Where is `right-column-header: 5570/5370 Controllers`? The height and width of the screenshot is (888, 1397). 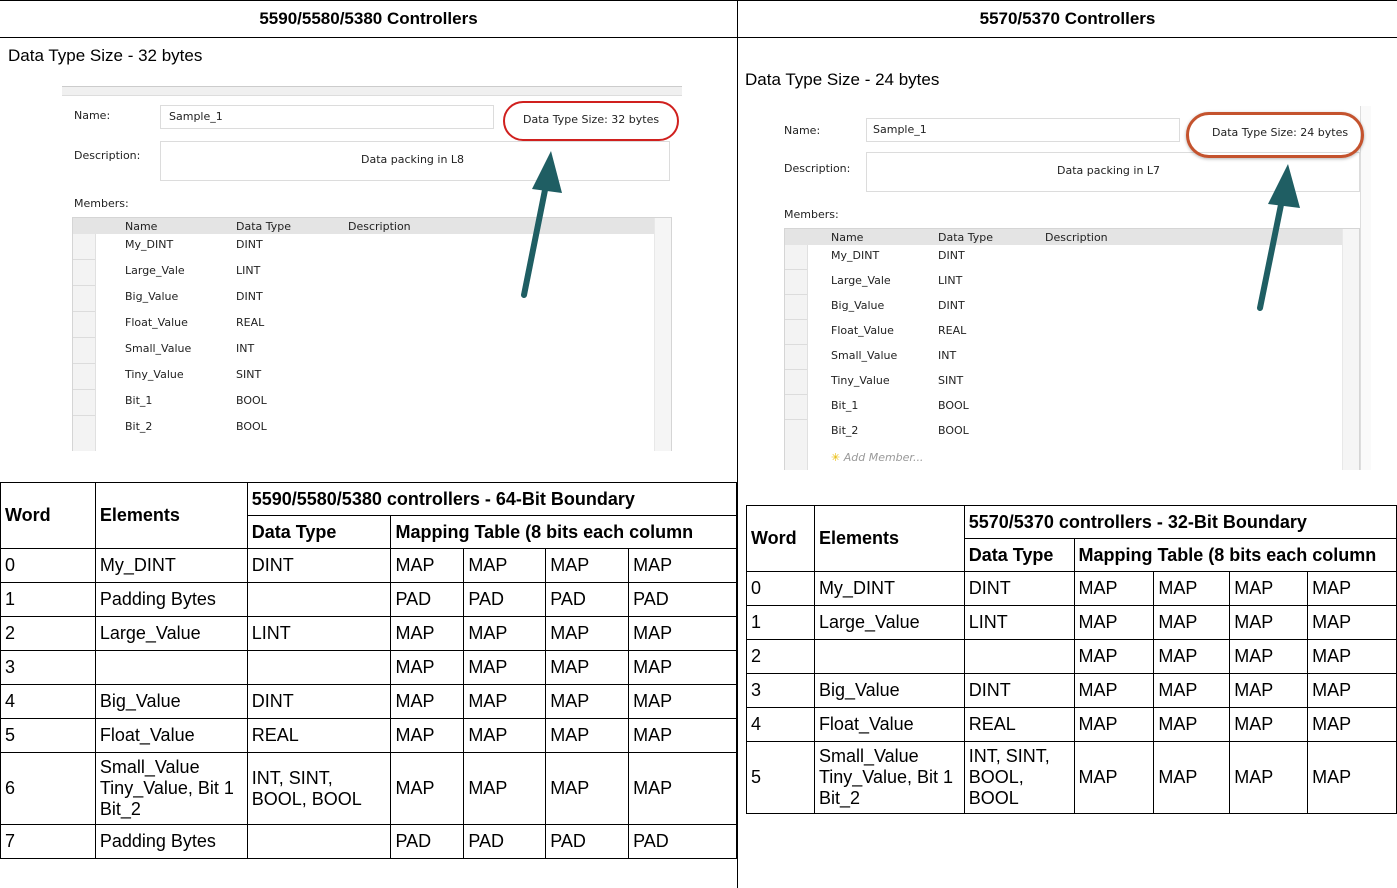 right-column-header: 5570/5370 Controllers is located at coordinates (1067, 19).